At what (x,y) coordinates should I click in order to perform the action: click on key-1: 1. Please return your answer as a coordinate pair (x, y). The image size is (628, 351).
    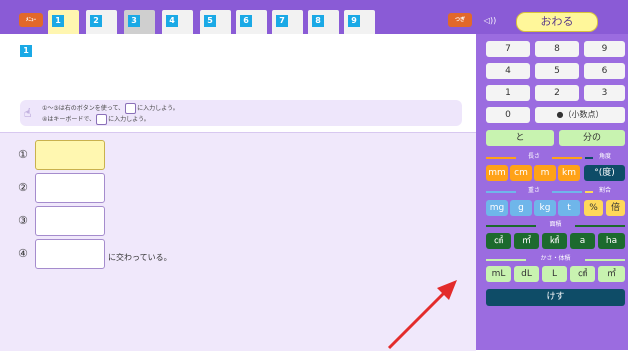
    Looking at the image, I should click on (508, 93).